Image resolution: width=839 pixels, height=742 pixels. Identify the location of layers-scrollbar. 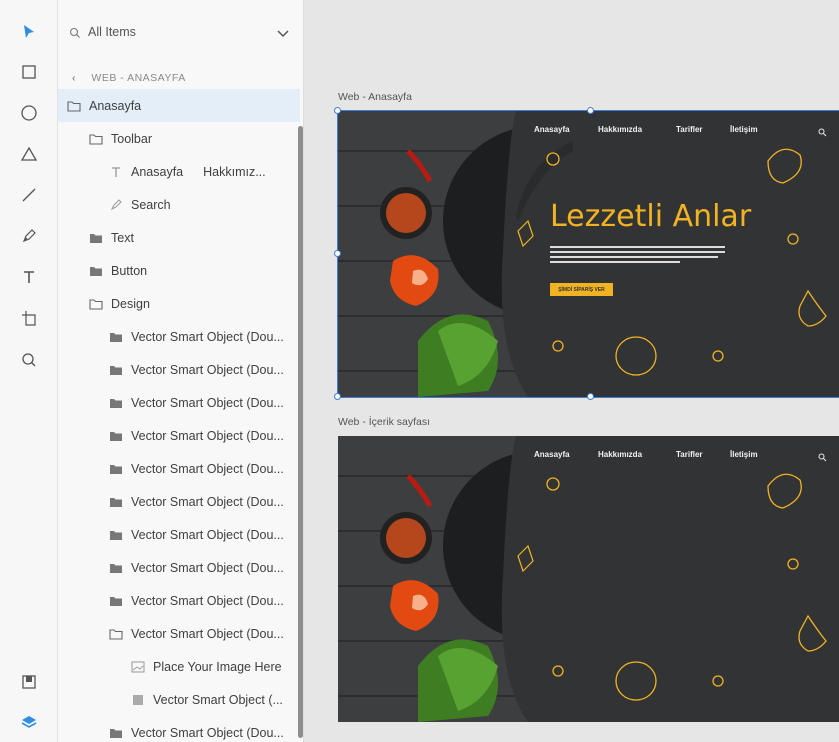
(300, 432).